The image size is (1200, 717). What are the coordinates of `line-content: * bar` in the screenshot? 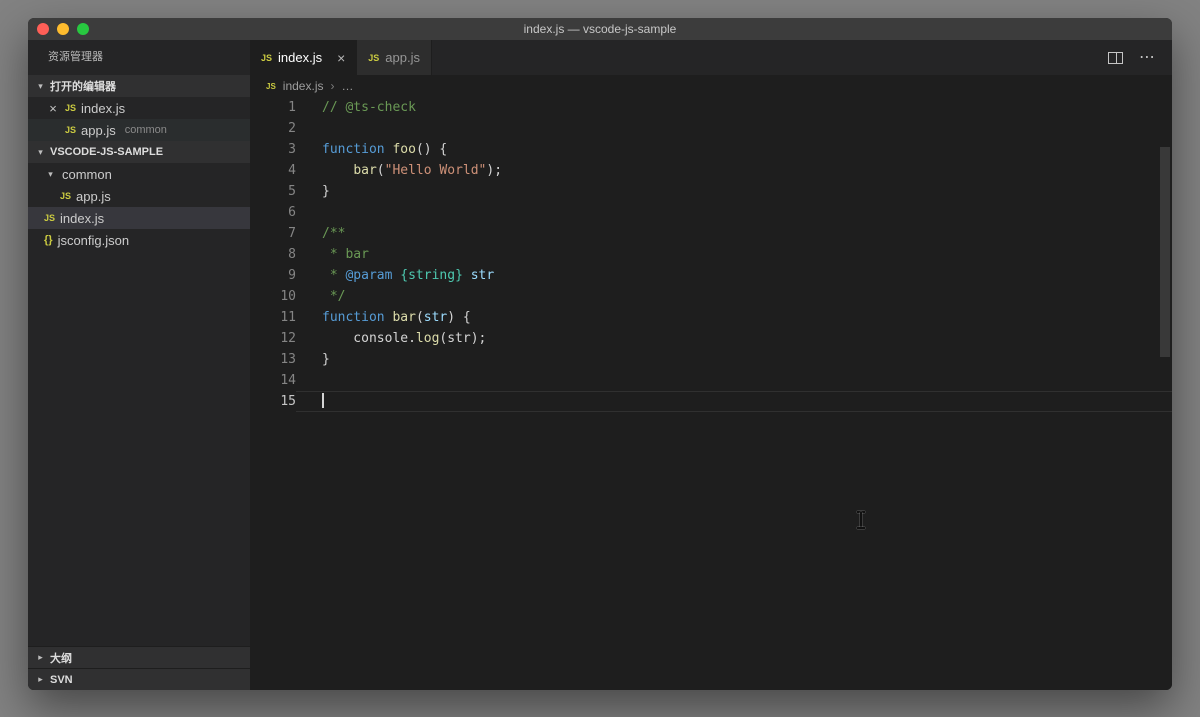 It's located at (345, 254).